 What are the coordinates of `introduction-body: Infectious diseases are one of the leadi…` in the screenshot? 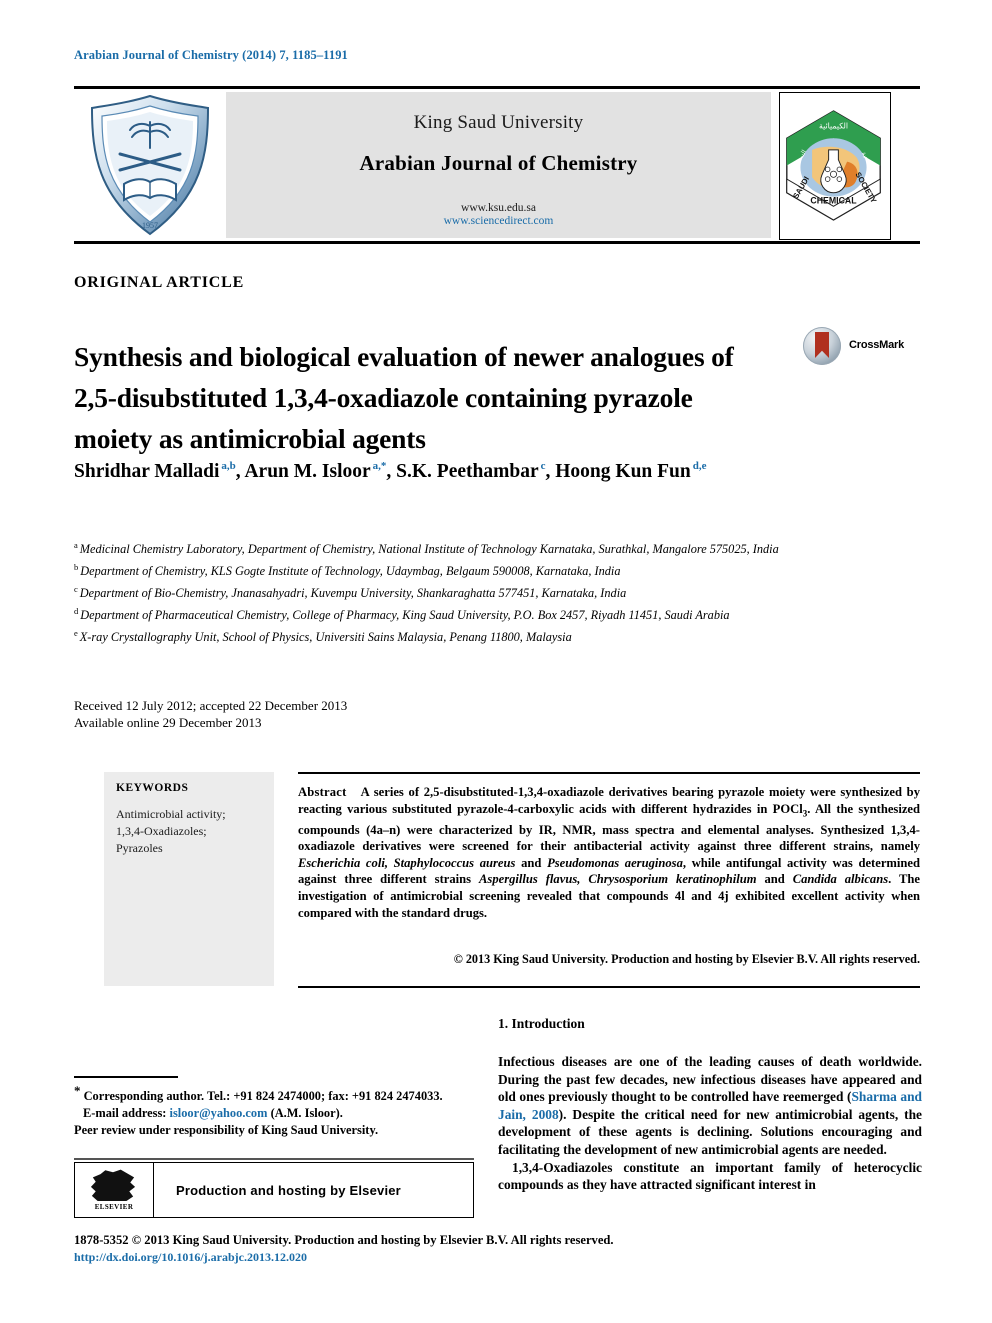 It's located at (710, 1123).